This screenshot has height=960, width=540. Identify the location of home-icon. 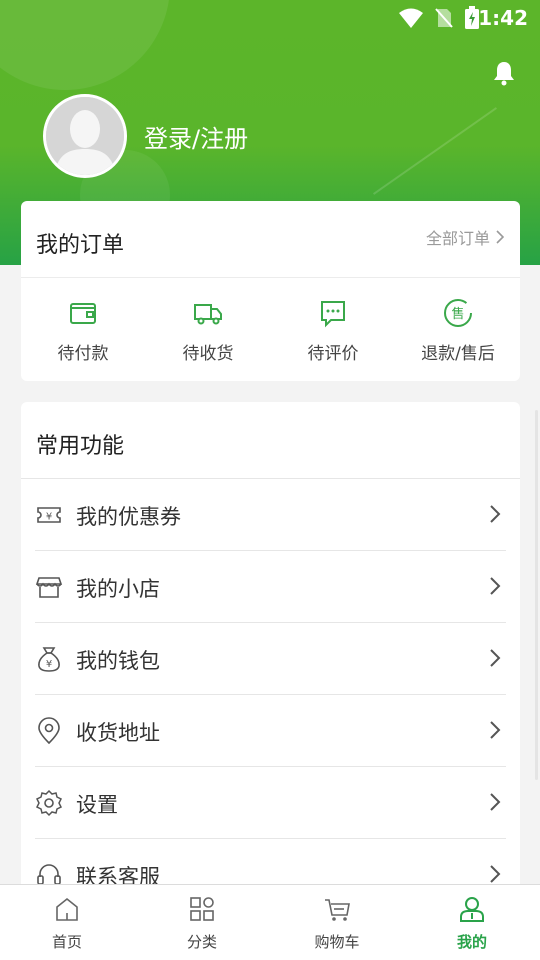
(67, 909).